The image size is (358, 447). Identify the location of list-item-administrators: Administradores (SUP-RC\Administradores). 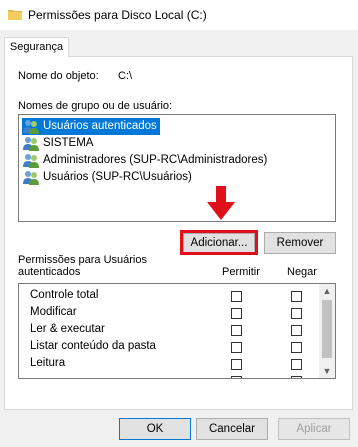
(144, 160).